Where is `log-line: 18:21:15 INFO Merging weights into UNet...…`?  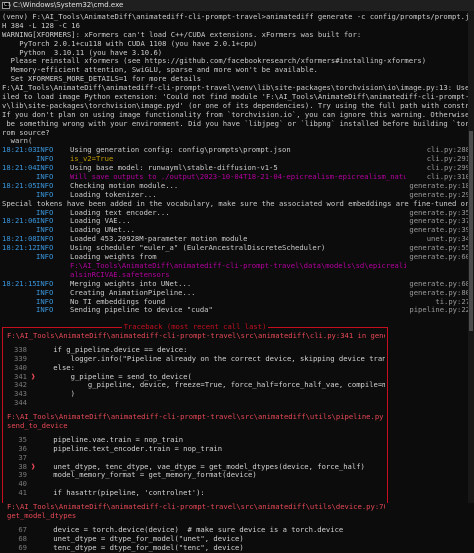
log-line: 18:21:15 INFO Merging weights into UNet...… is located at coordinates (236, 283).